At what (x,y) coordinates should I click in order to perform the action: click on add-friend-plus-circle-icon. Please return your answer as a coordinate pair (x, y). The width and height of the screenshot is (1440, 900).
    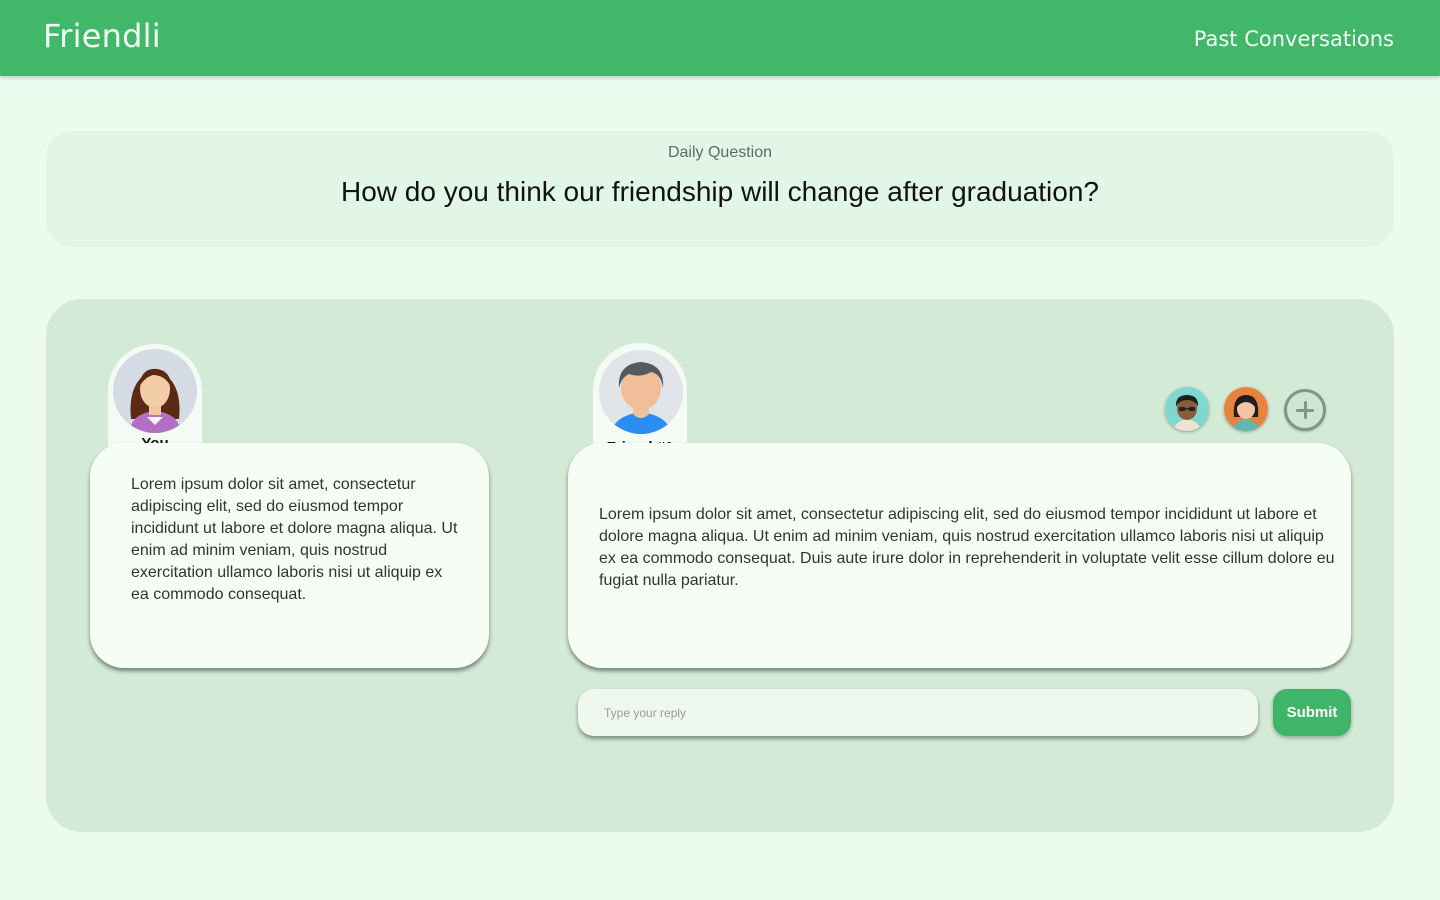
    Looking at the image, I should click on (1305, 410).